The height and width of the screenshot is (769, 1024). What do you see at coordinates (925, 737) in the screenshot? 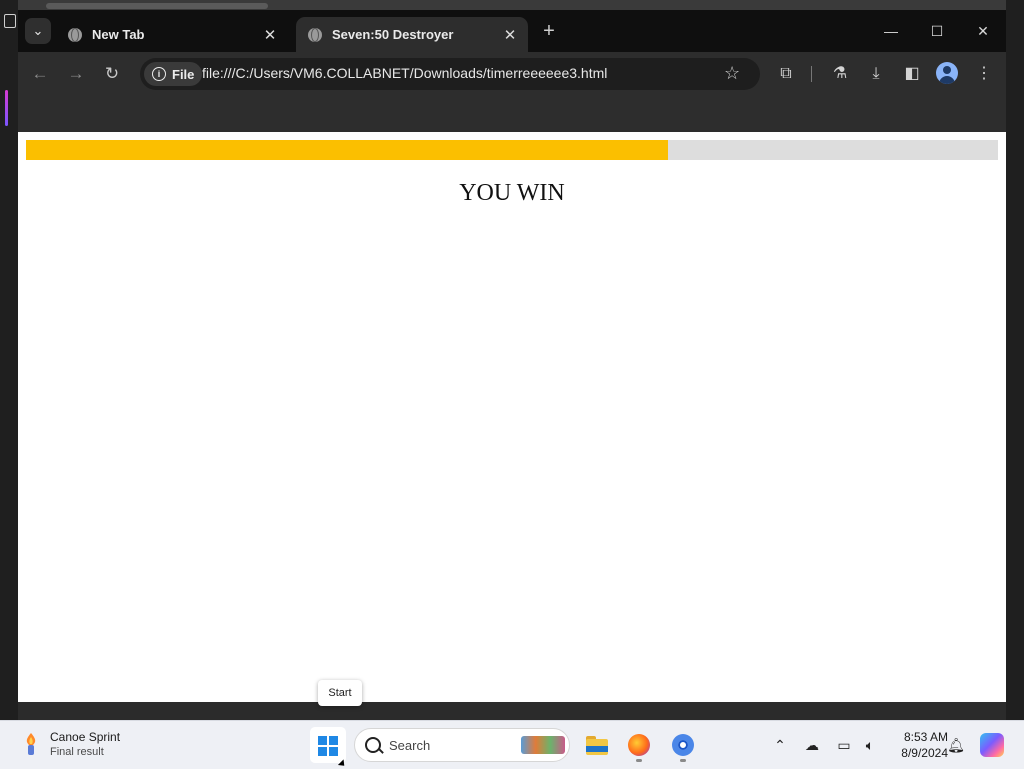
I see `clock-time: 8:53 AM` at bounding box center [925, 737].